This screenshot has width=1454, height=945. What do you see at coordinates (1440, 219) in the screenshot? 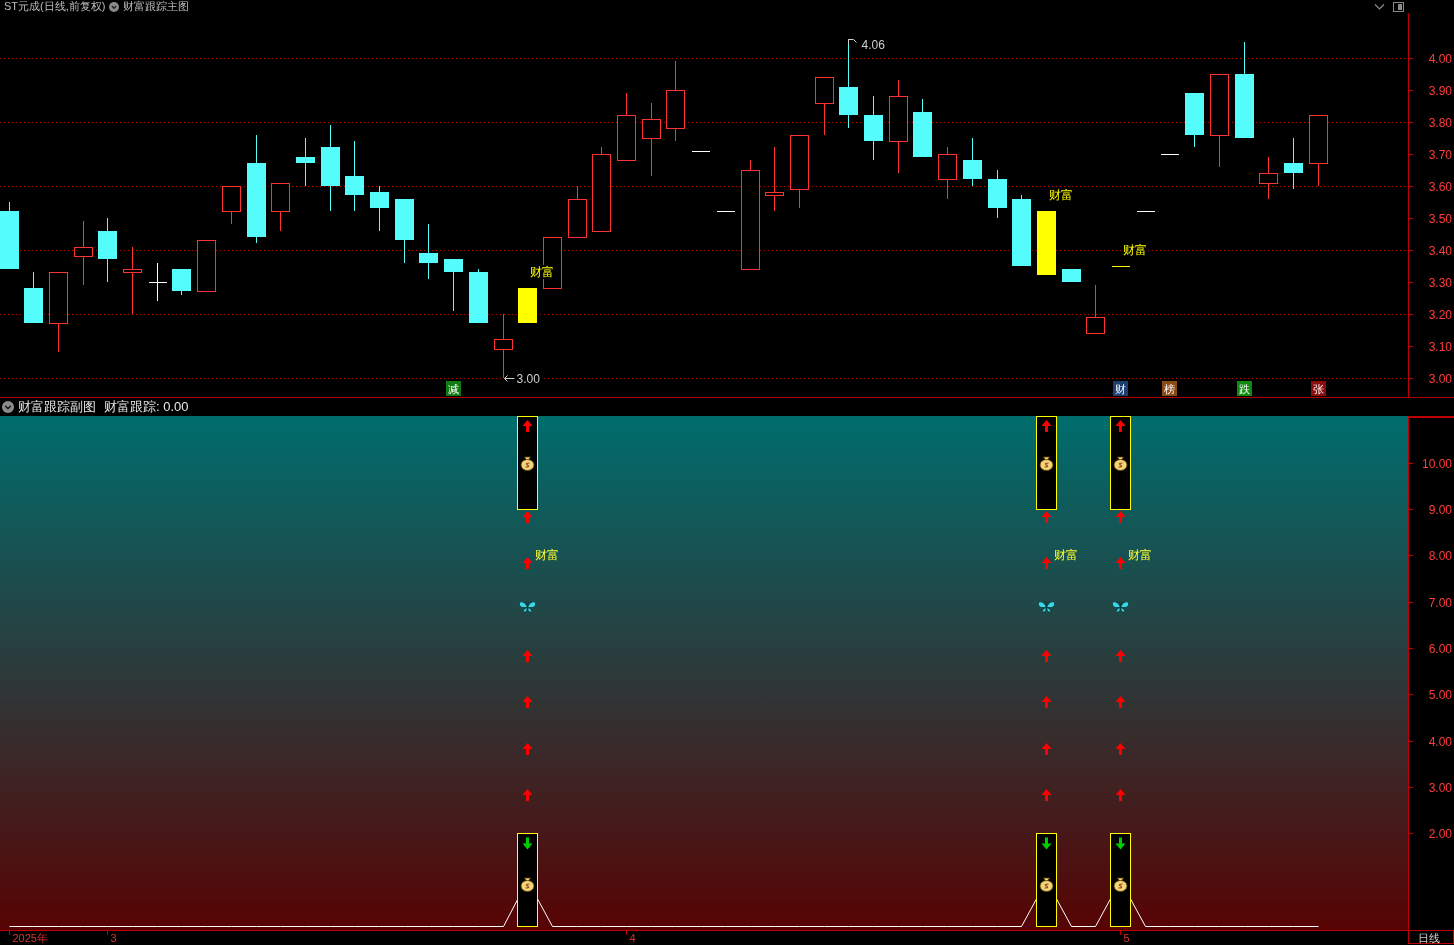
I see `price-axis-label: 3.50` at bounding box center [1440, 219].